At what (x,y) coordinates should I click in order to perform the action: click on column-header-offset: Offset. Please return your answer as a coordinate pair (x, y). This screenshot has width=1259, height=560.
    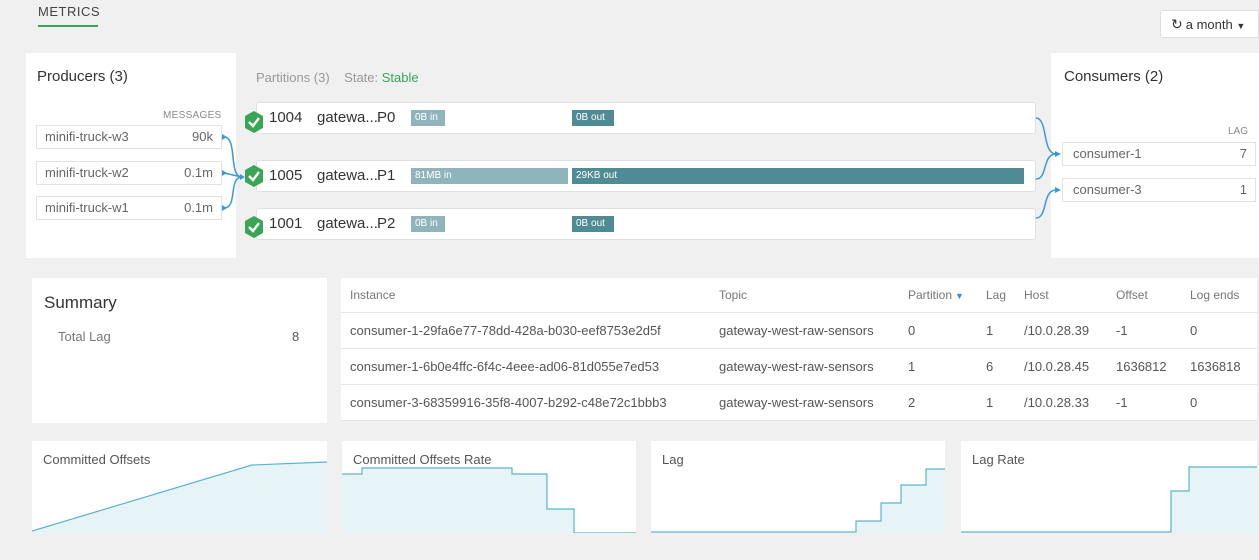
    Looking at the image, I should click on (1144, 295).